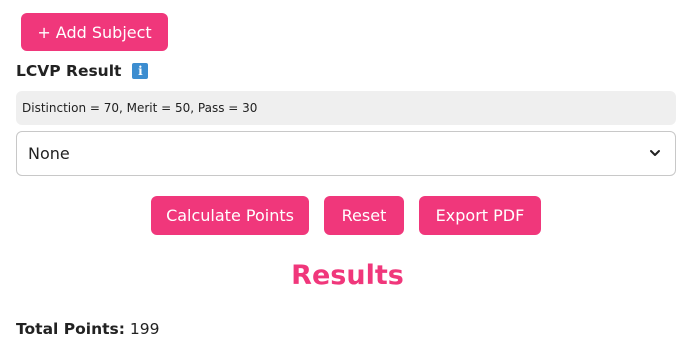  I want to click on total-points-row: Total Points: 199, so click(87, 329).